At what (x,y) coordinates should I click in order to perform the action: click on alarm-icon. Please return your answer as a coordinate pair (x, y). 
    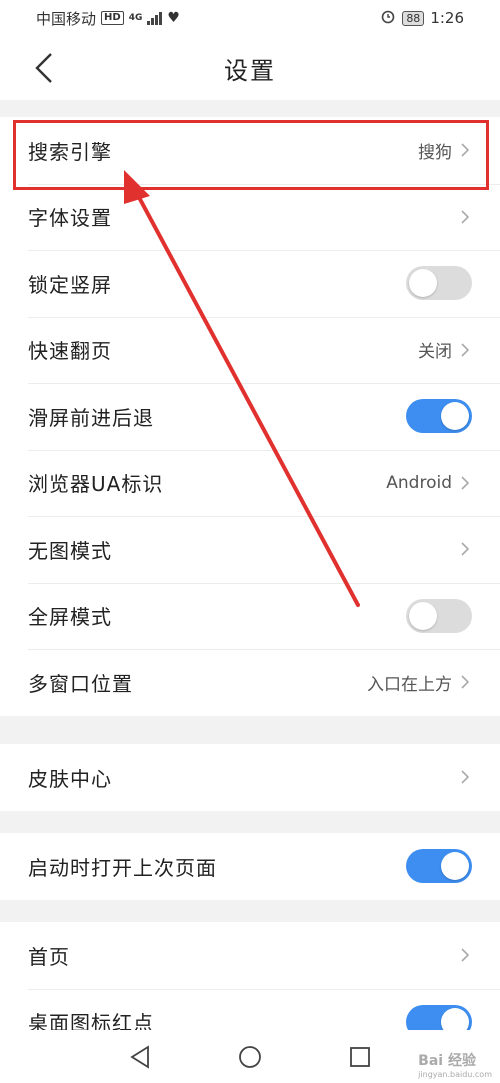
    Looking at the image, I should click on (388, 18).